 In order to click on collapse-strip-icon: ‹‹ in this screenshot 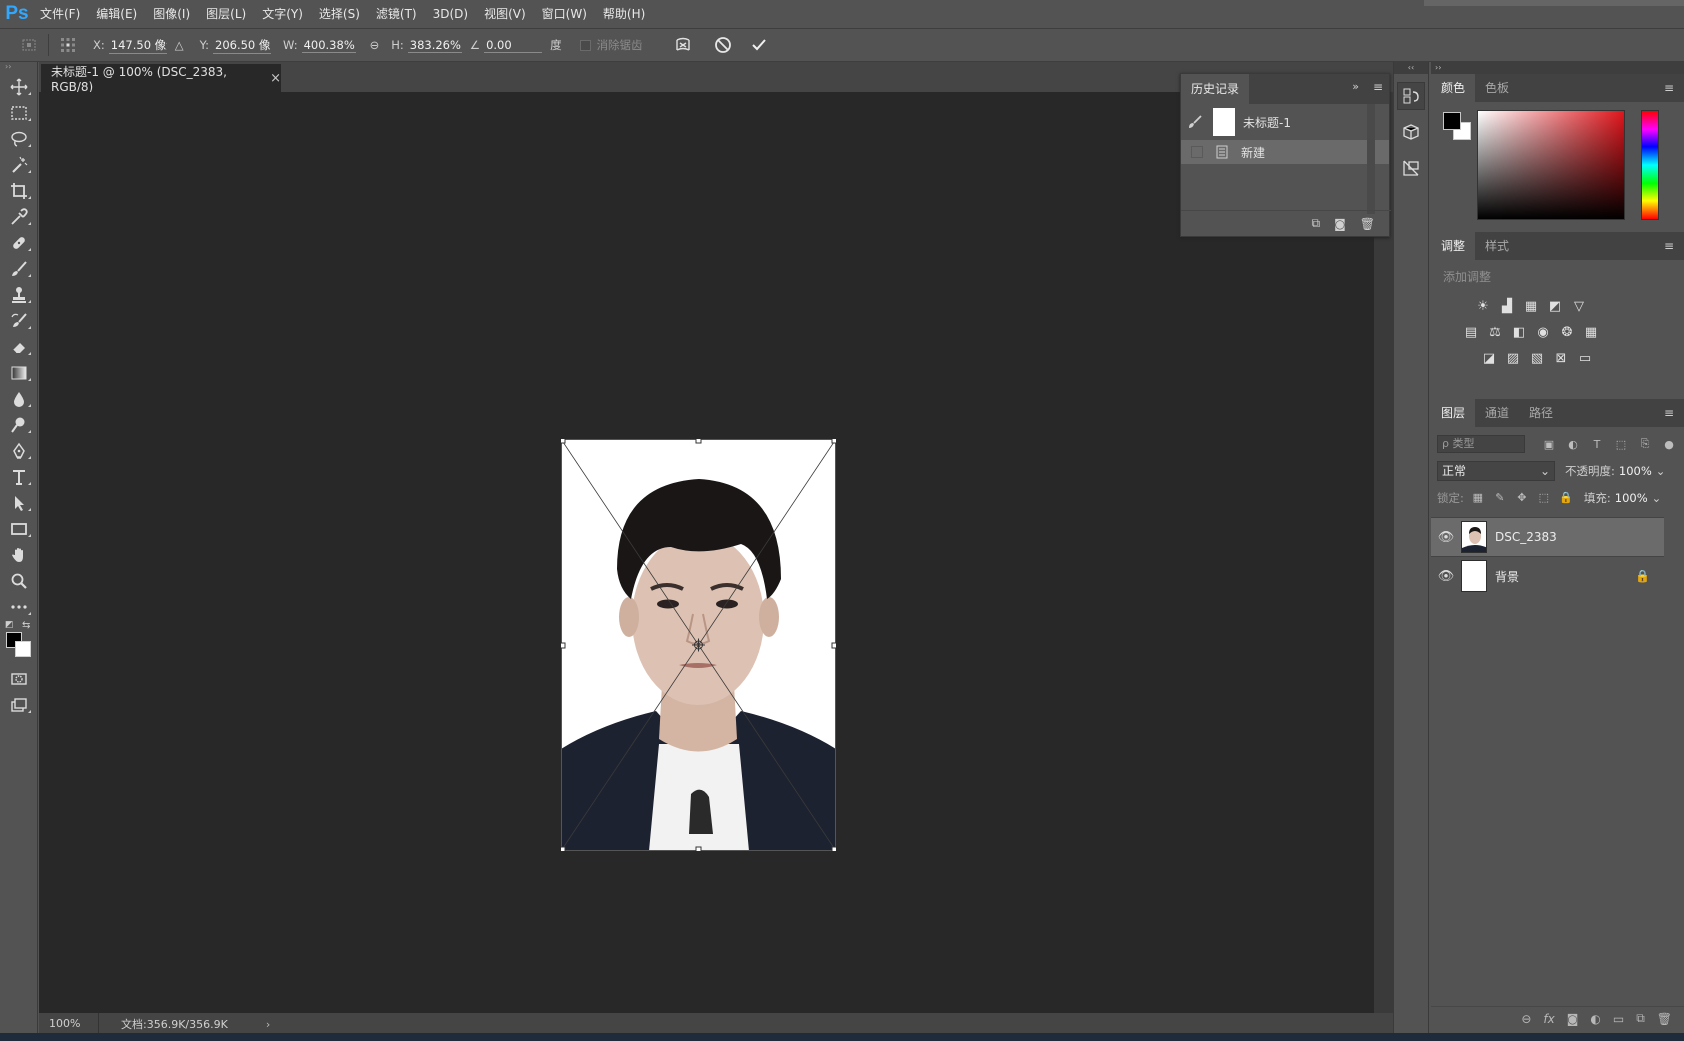, I will do `click(1411, 68)`.